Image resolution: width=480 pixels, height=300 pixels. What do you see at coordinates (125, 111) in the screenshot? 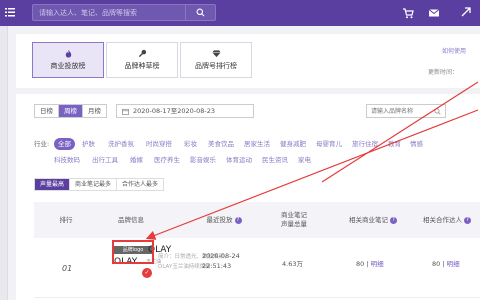
I see `calendar-icon` at bounding box center [125, 111].